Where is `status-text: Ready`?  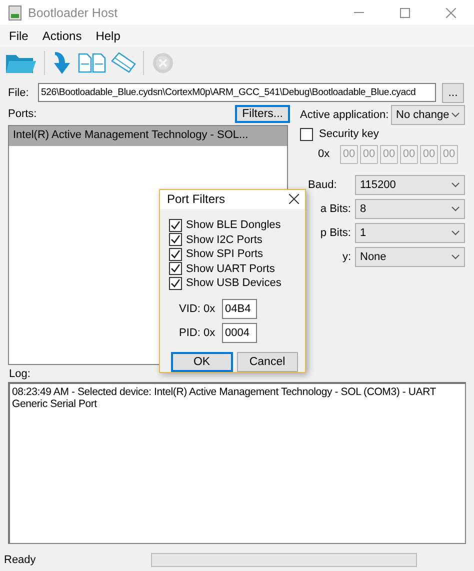 status-text: Ready is located at coordinates (20, 560).